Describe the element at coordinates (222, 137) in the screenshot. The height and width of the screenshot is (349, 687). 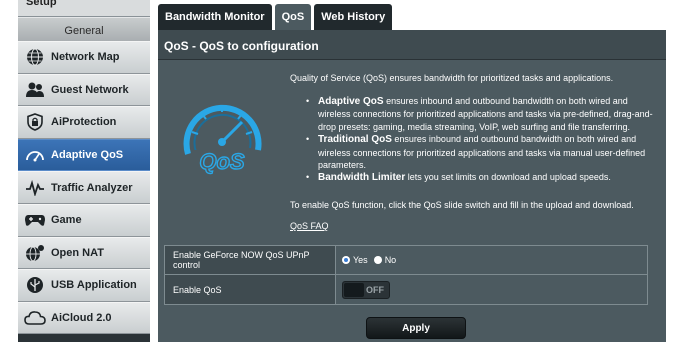
I see `qos-logo: QoS` at that location.